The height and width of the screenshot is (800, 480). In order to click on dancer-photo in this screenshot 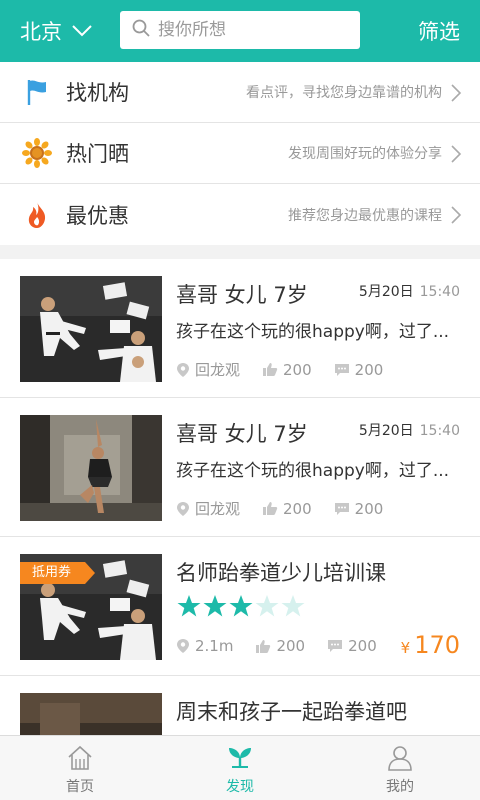, I will do `click(91, 468)`.